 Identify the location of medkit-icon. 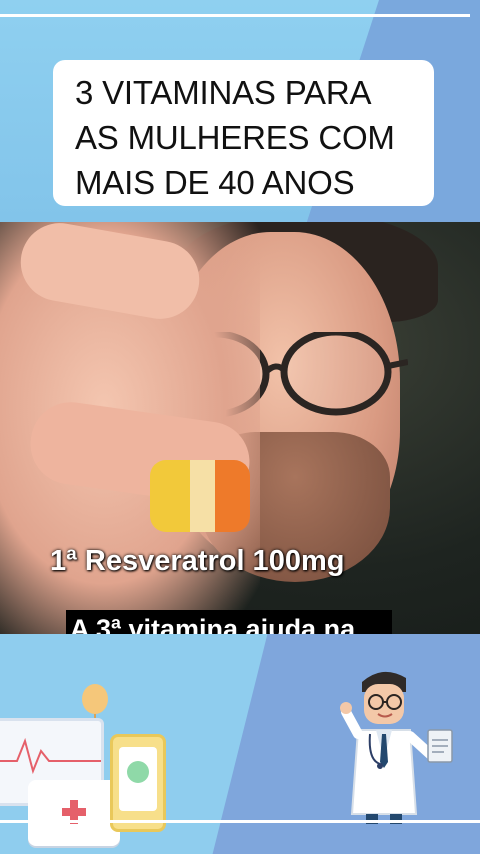
(74, 813).